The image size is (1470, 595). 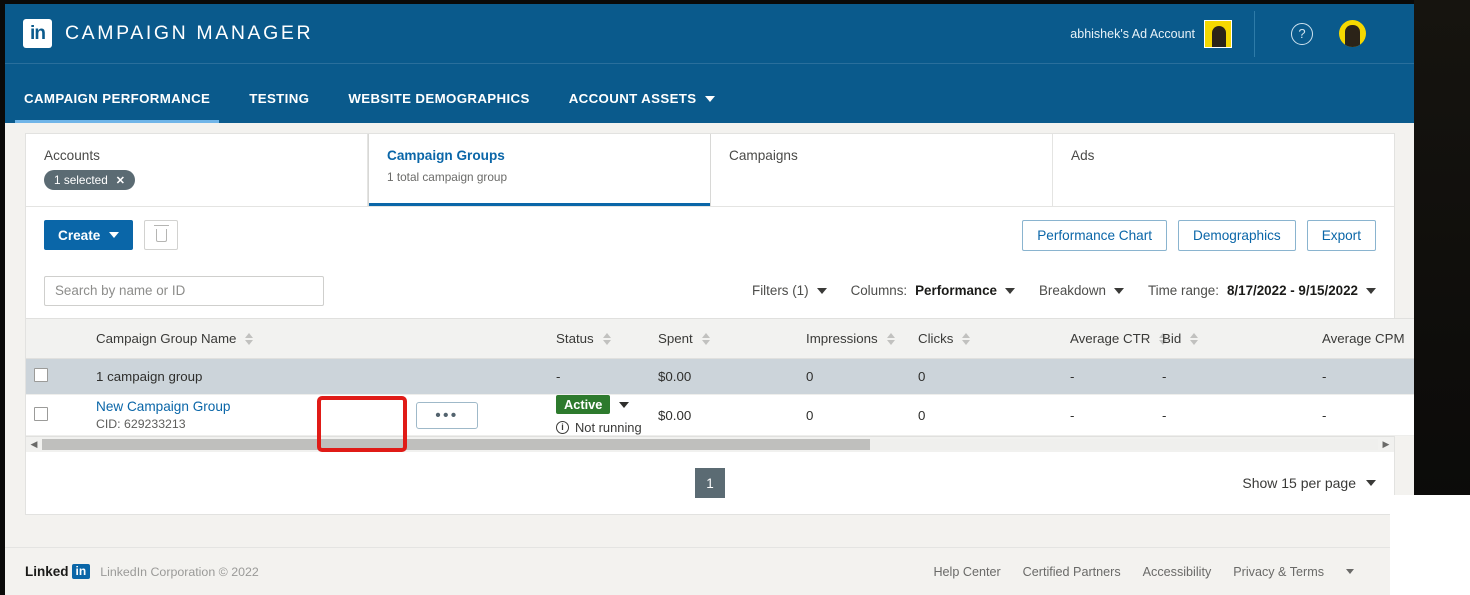 I want to click on select-all-checkbox, so click(x=41, y=375).